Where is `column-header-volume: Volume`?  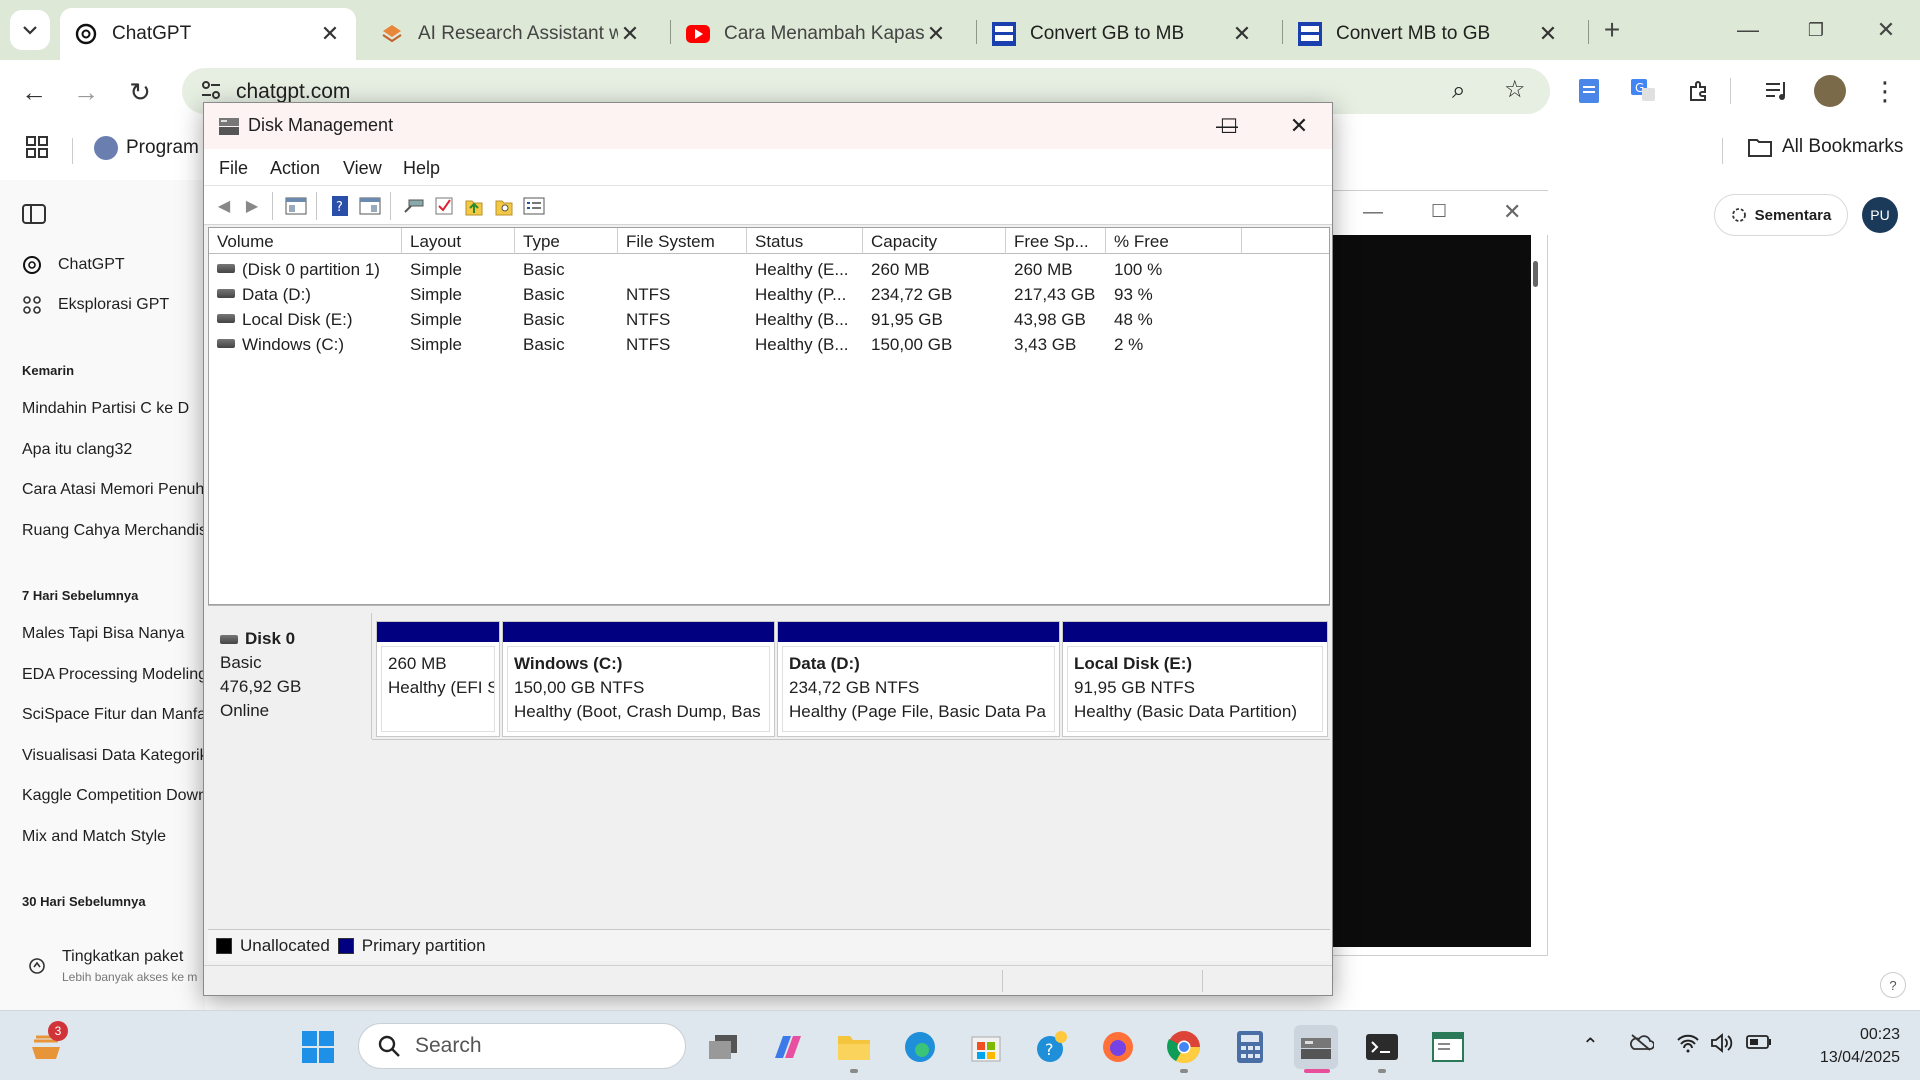
column-header-volume: Volume is located at coordinates (305, 241).